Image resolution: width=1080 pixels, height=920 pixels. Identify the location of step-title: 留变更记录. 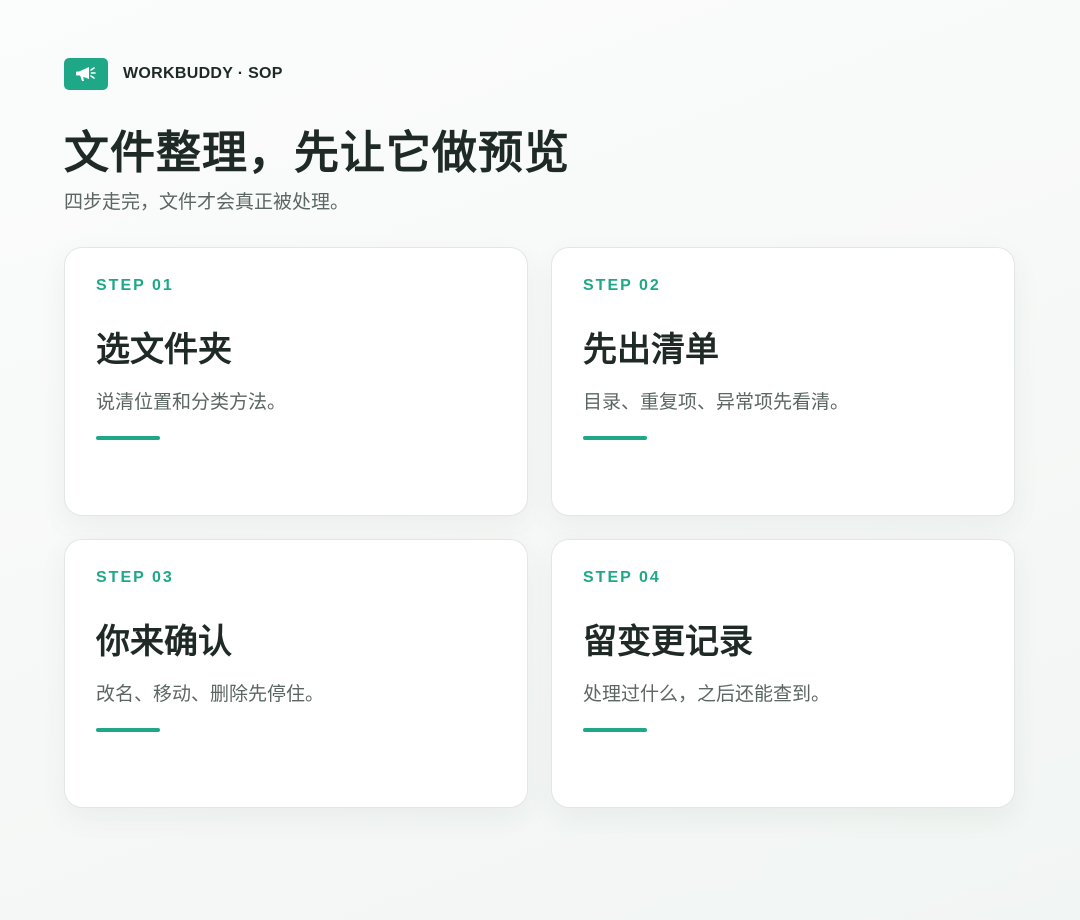
(668, 642).